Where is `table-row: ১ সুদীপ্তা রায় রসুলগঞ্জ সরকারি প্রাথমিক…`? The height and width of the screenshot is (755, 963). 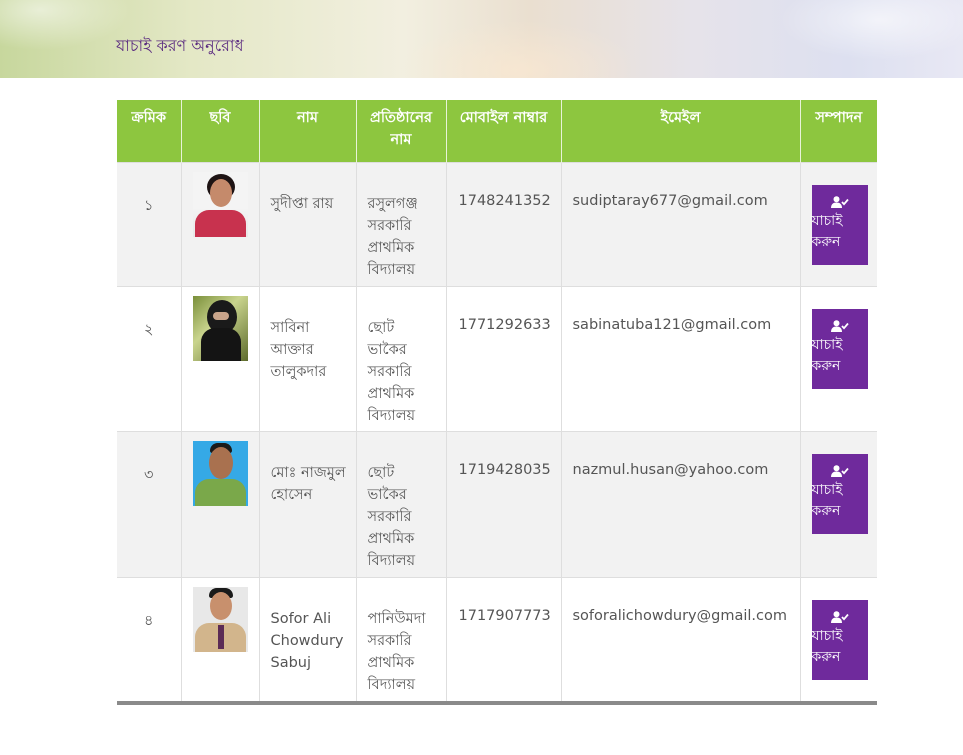 table-row: ১ সুদীপ্তা রায় রসুলগঞ্জ সরকারি প্রাথমিক… is located at coordinates (497, 223).